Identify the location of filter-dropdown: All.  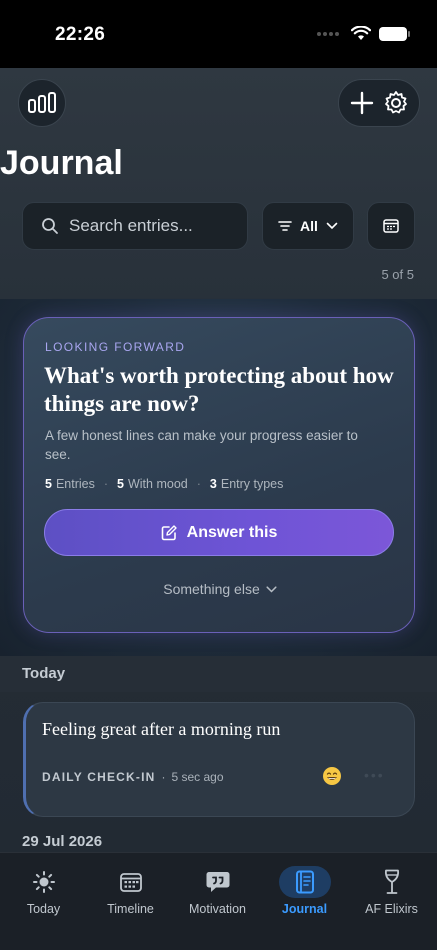
(308, 226).